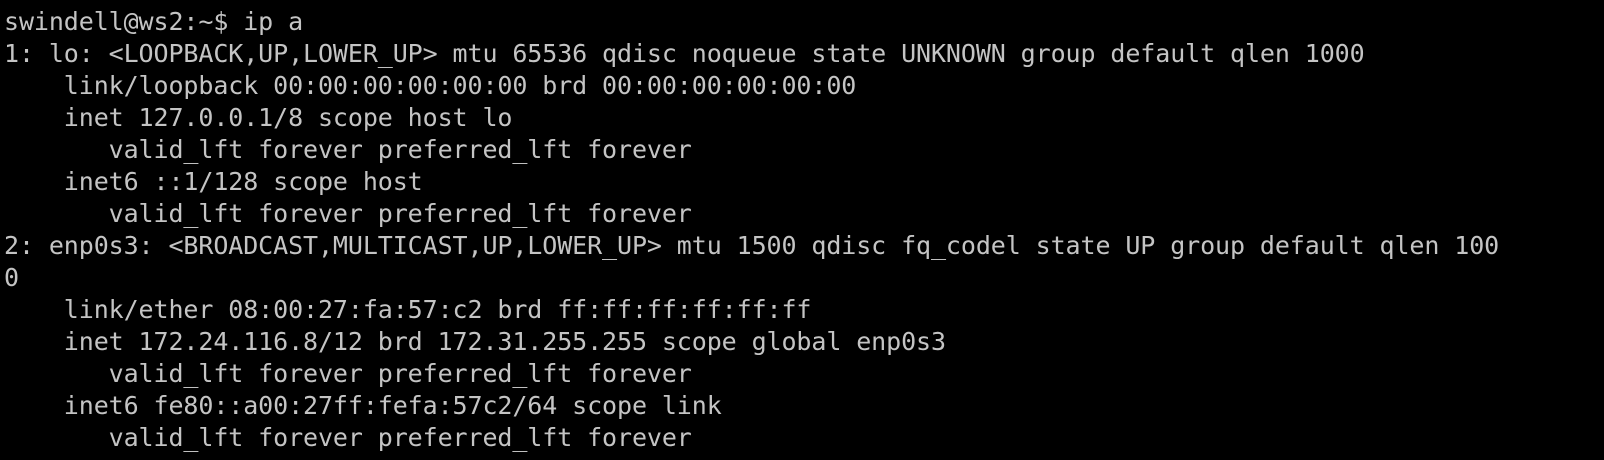 The image size is (1604, 460). What do you see at coordinates (348, 213) in the screenshot?
I see `interface-lo-inet6-lifetime: valid_lft forever preferred_lft forever` at bounding box center [348, 213].